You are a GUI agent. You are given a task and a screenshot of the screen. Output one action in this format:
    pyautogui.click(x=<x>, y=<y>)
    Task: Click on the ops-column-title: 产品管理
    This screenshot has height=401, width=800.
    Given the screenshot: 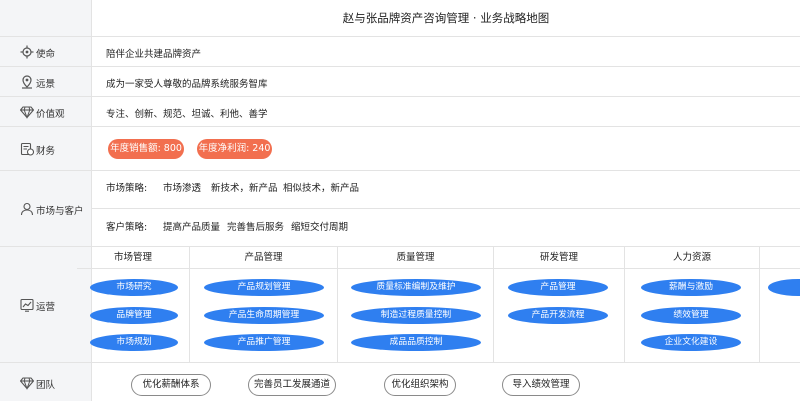 What is the action you would take?
    pyautogui.click(x=264, y=258)
    